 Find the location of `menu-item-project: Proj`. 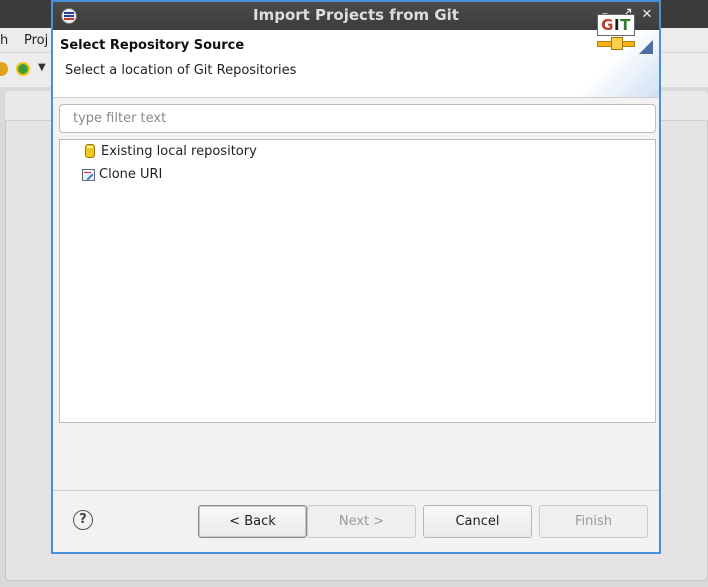

menu-item-project: Proj is located at coordinates (36, 40).